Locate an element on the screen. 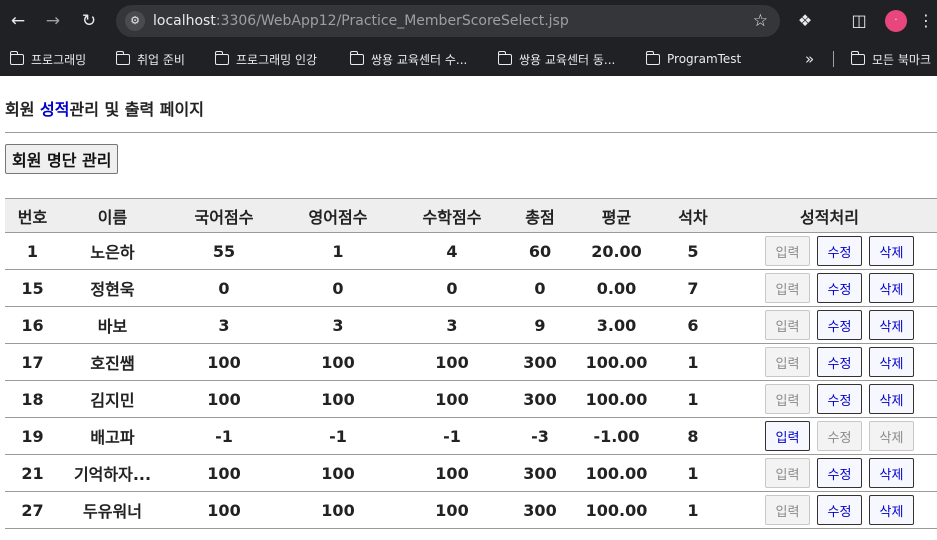 This screenshot has height=540, width=937. cell-no: 16 is located at coordinates (32, 325).